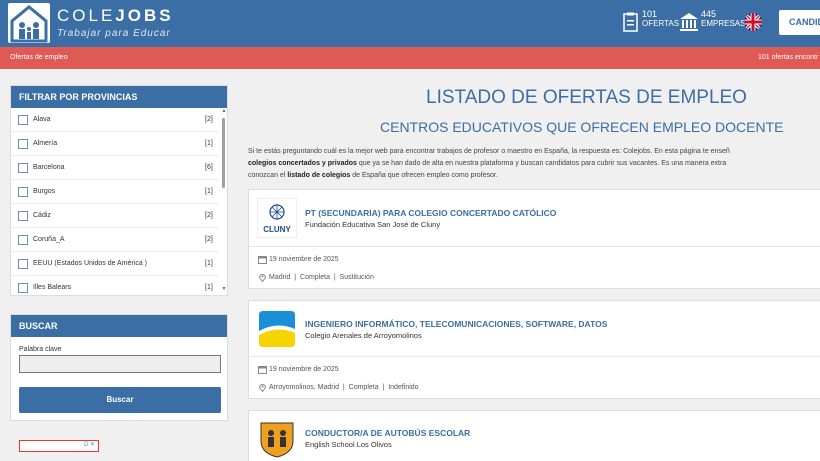  What do you see at coordinates (115, 16) in the screenshot?
I see `site-logo-text: COLEJOBS` at bounding box center [115, 16].